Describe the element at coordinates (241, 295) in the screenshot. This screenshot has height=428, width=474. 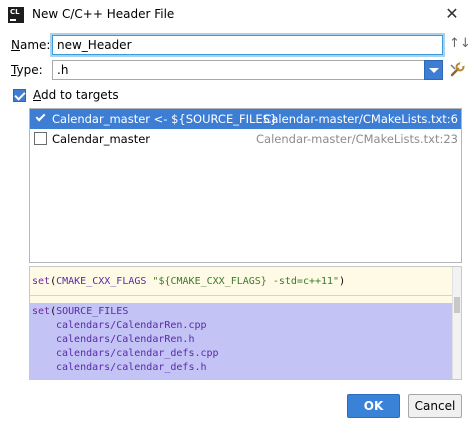
I see `code-divider` at that location.